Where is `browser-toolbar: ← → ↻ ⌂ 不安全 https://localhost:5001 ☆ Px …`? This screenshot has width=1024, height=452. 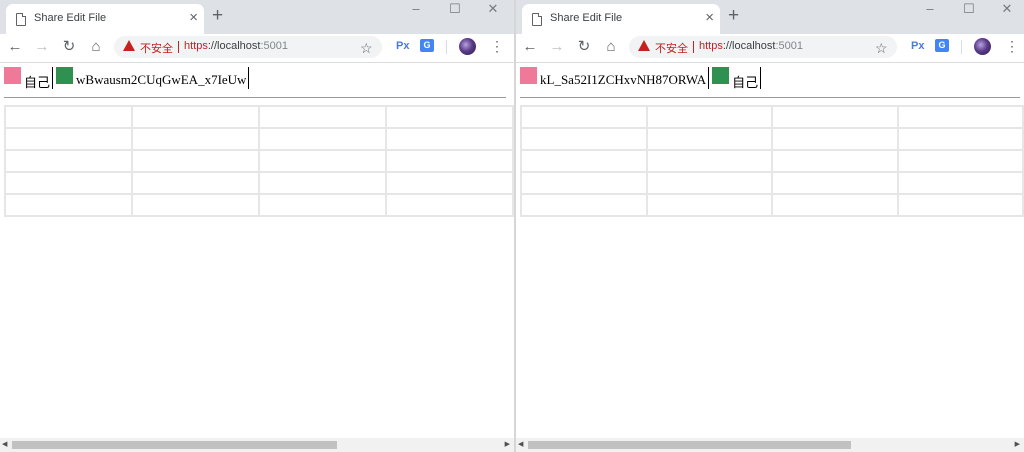 browser-toolbar: ← → ↻ ⌂ 不安全 https://localhost:5001 ☆ Px … is located at coordinates (257, 48).